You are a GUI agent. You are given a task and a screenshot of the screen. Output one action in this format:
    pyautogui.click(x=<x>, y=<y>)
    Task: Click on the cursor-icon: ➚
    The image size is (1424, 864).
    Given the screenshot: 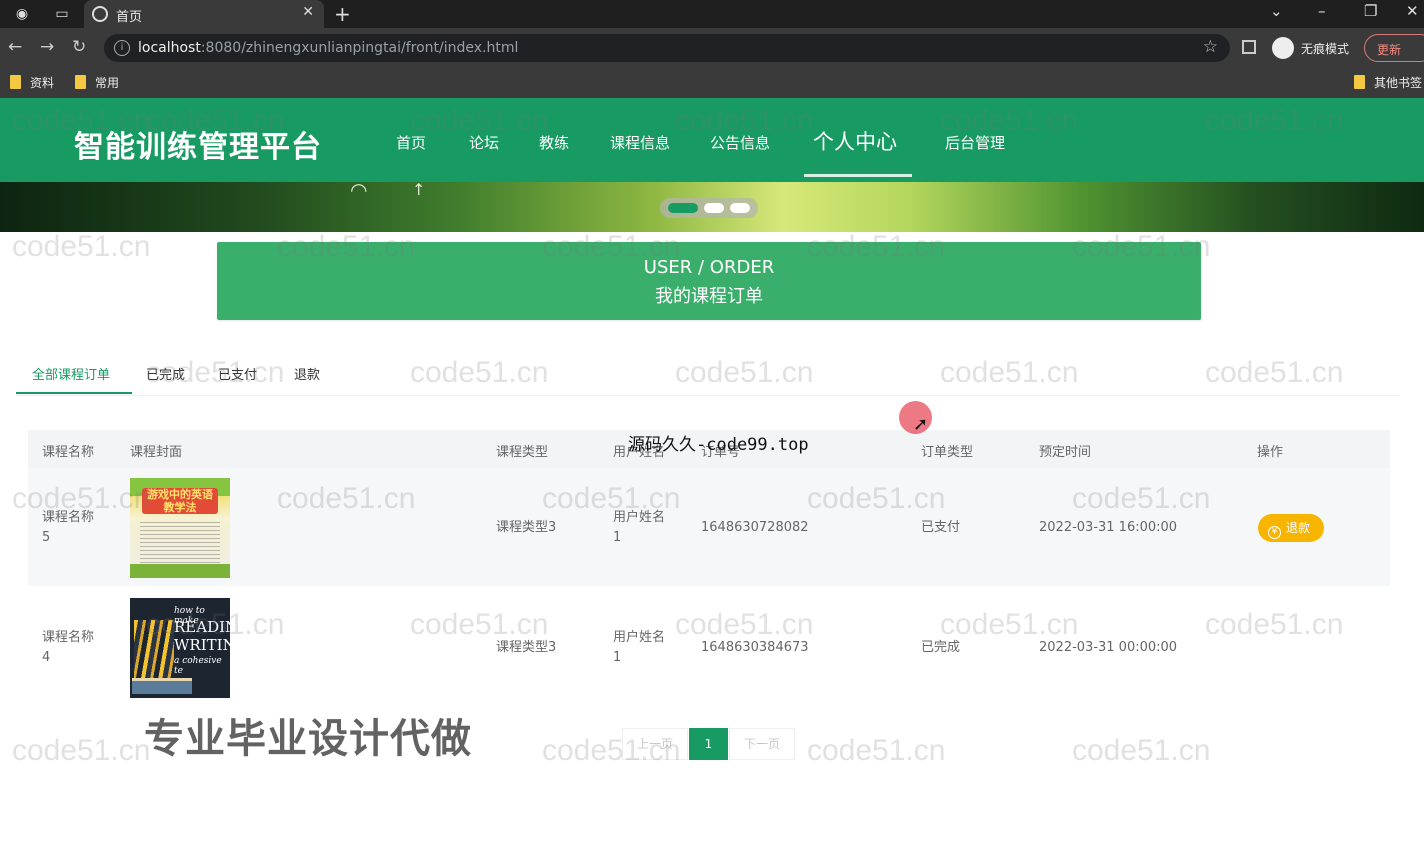 What is the action you would take?
    pyautogui.click(x=921, y=424)
    